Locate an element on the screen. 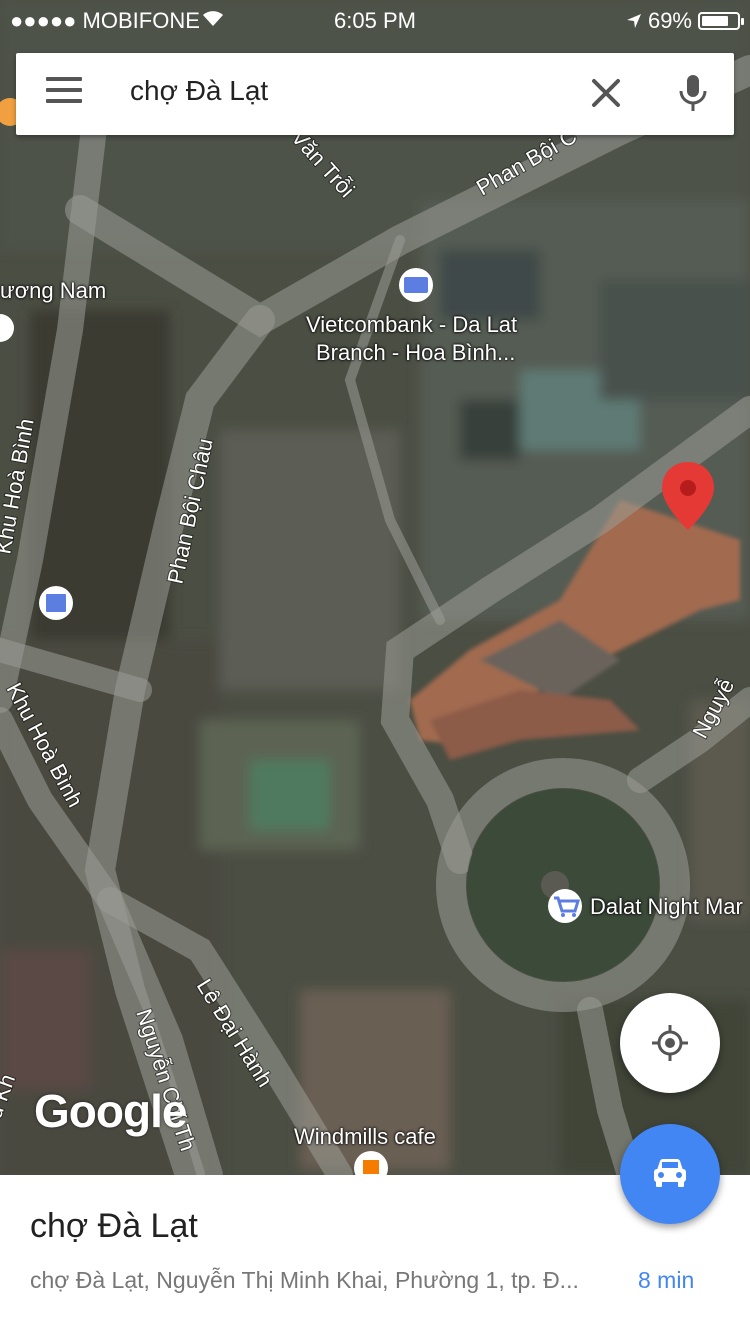 The image size is (750, 1333). my-location-button is located at coordinates (670, 1043).